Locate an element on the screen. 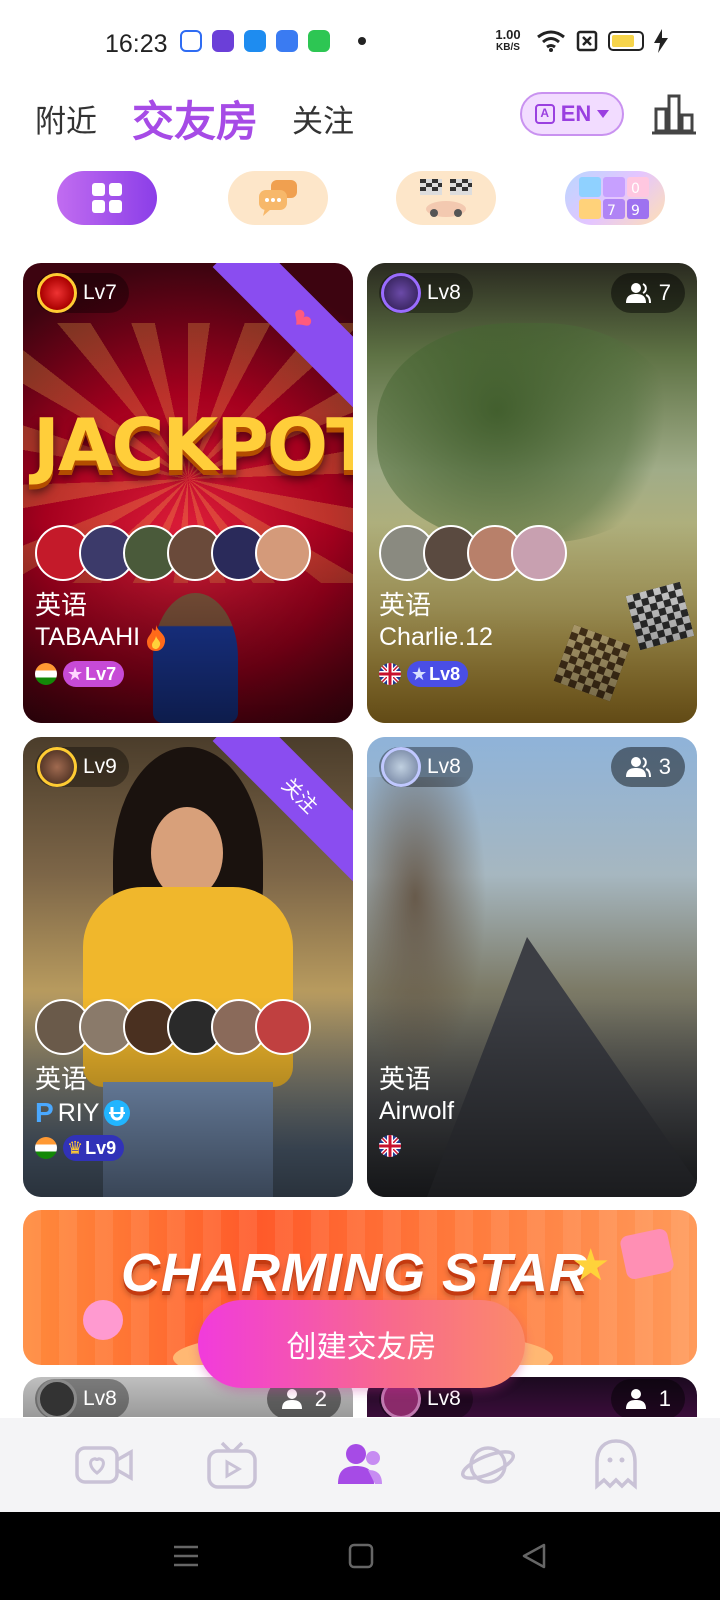 The width and height of the screenshot is (720, 1600). room-card: Lv8 3 英语 Airwolf is located at coordinates (532, 967).